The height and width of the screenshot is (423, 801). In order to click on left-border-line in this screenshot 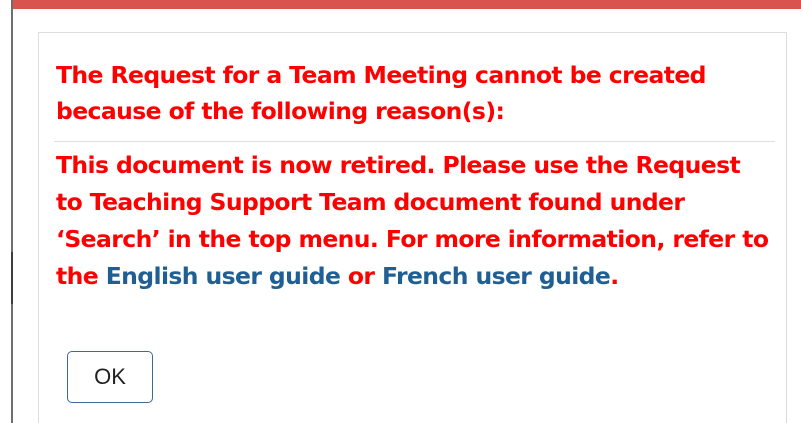, I will do `click(12, 211)`.